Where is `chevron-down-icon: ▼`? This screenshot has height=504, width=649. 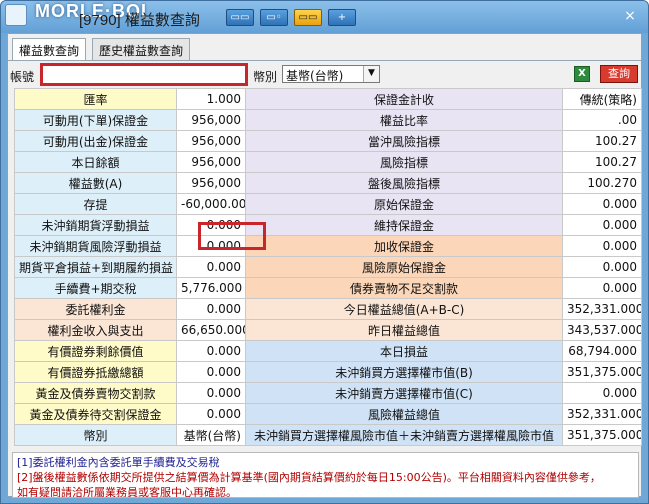
chevron-down-icon: ▼ is located at coordinates (371, 74).